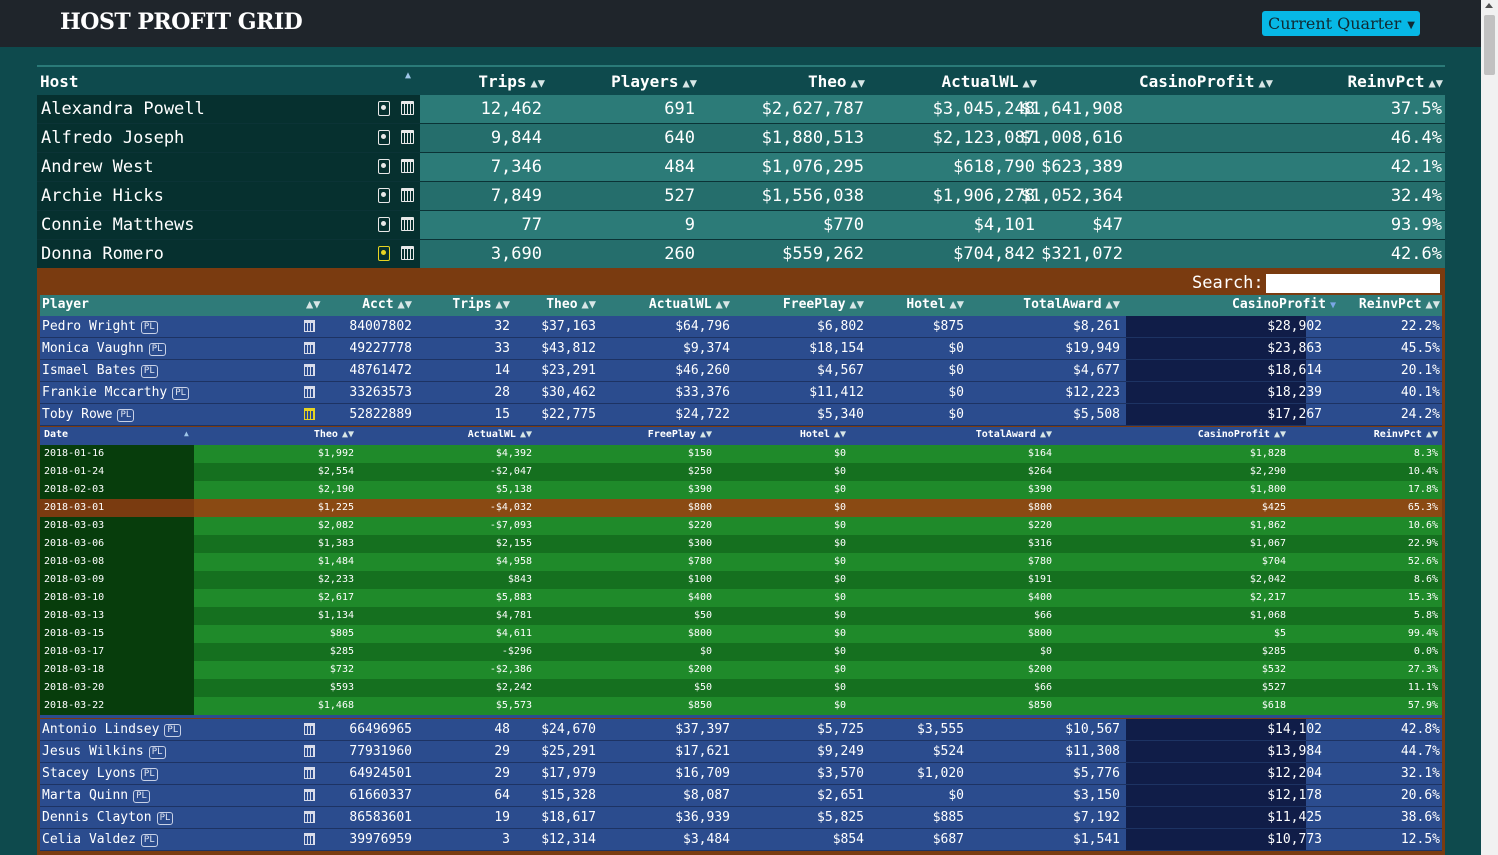 The width and height of the screenshot is (1498, 855). I want to click on col-date: Date, so click(56, 434).